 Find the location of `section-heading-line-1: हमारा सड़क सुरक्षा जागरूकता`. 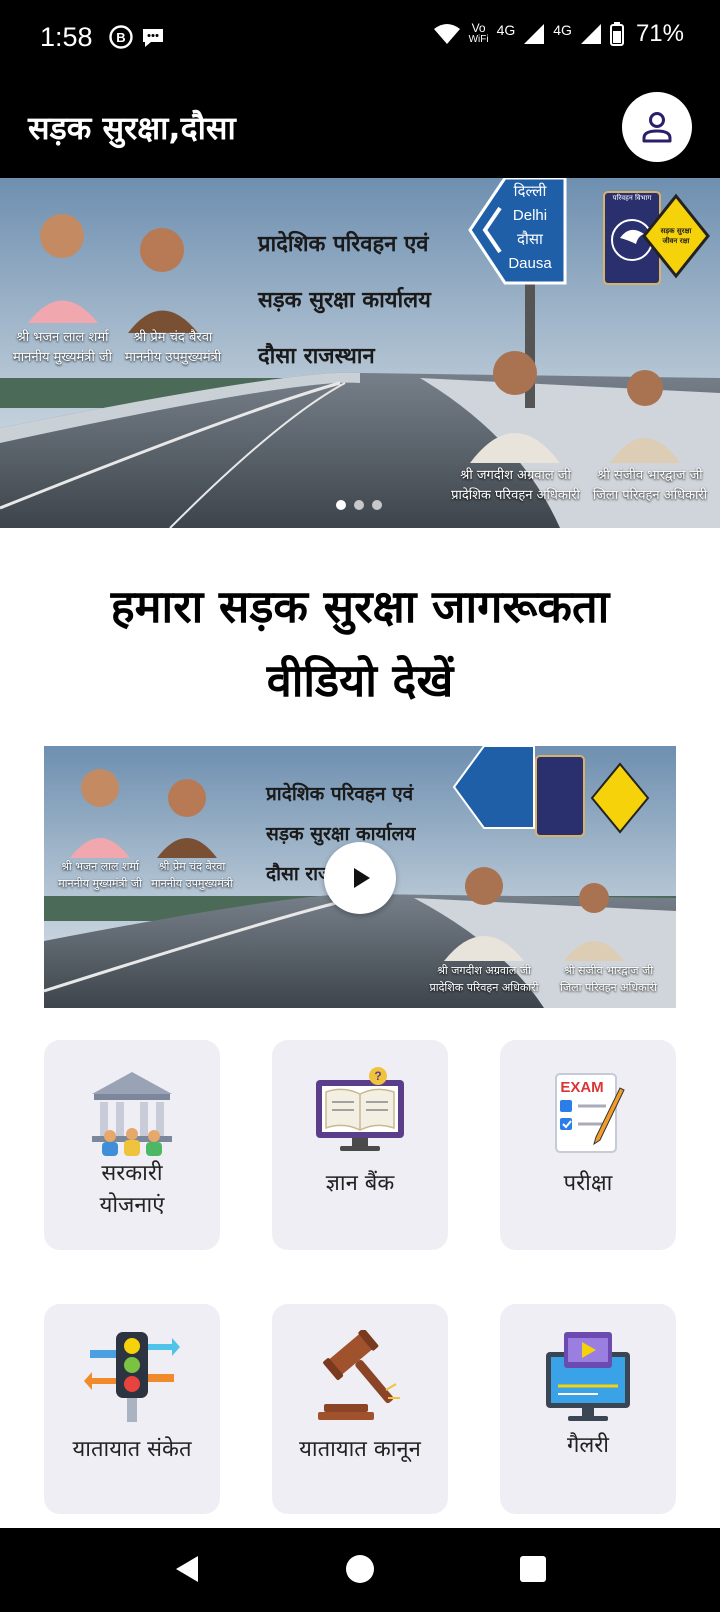

section-heading-line-1: हमारा सड़क सुरक्षा जागरूकता is located at coordinates (360, 606).